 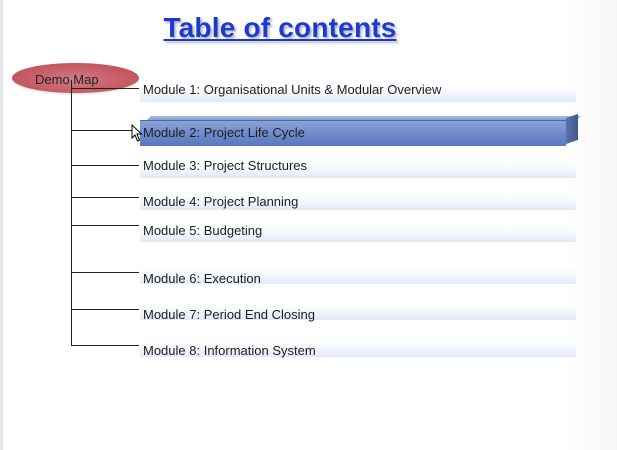 What do you see at coordinates (71, 213) in the screenshot?
I see `connector-trunk` at bounding box center [71, 213].